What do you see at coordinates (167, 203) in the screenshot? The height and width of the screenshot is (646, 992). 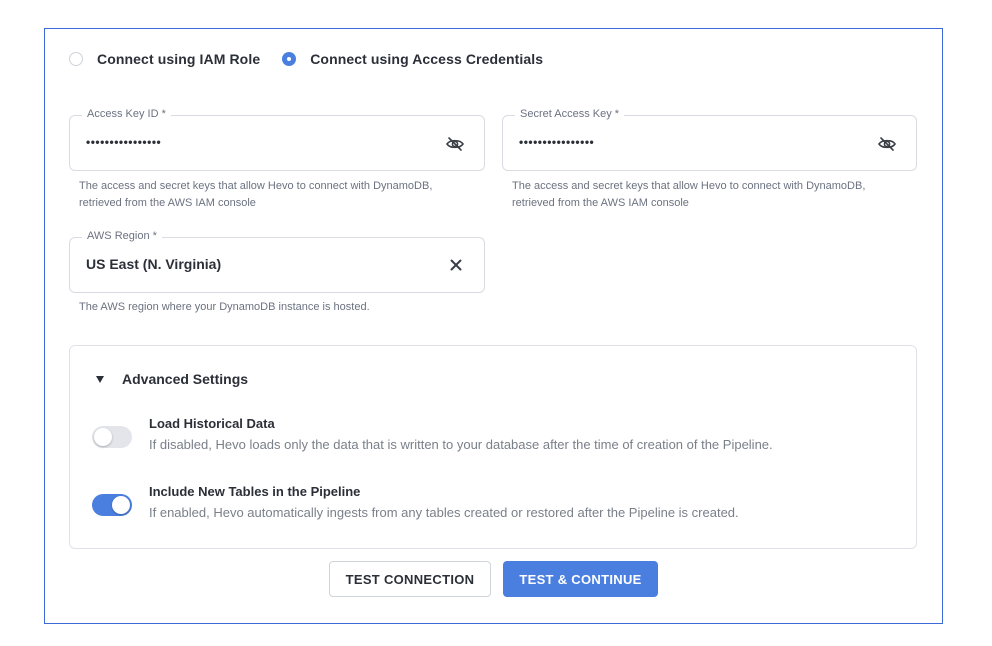 I see `access-key-hint-line2: retrieved from the AWS IAM console` at bounding box center [167, 203].